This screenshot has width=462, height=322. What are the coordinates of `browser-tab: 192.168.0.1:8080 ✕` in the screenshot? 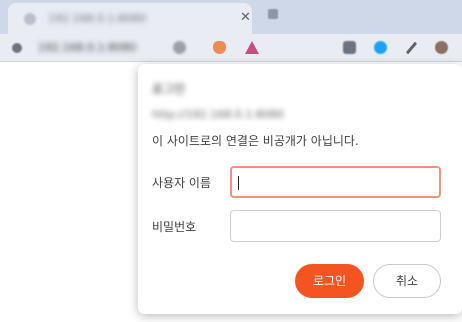 It's located at (130, 18).